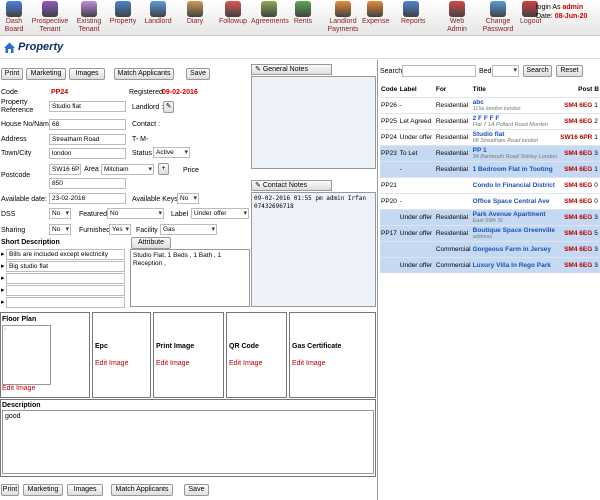 This screenshot has height=500, width=600. Describe the element at coordinates (60, 213) in the screenshot. I see `dss-select: No` at that location.